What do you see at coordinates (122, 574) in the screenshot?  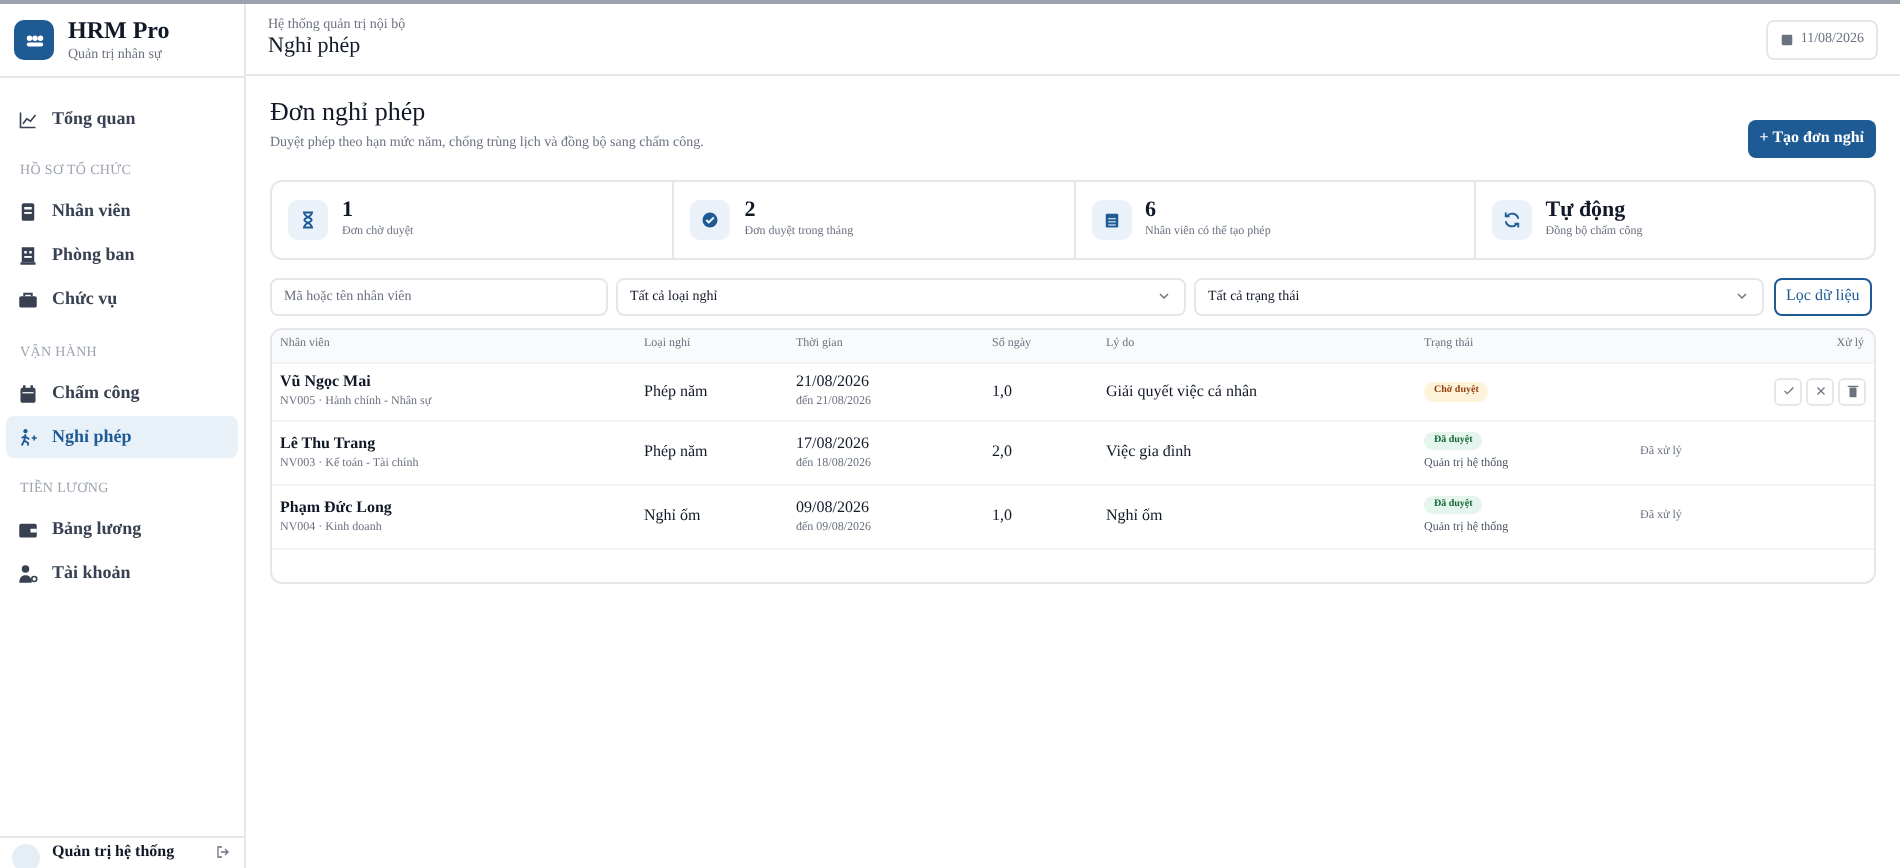 I see `sidebar-item: Tài khoản` at bounding box center [122, 574].